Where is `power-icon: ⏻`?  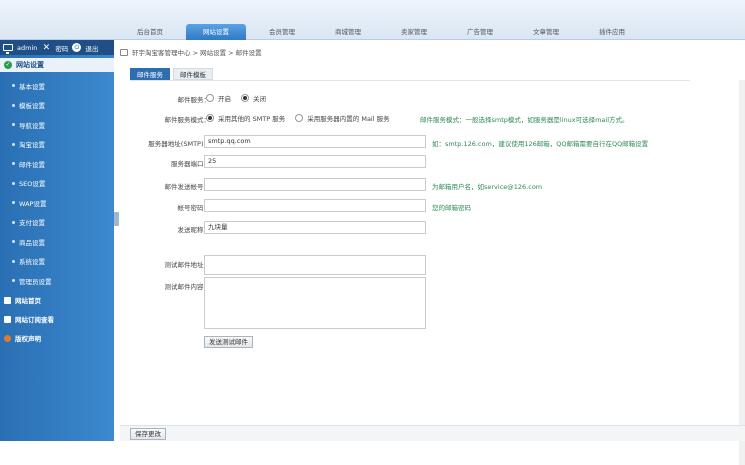
power-icon: ⏻ is located at coordinates (77, 47).